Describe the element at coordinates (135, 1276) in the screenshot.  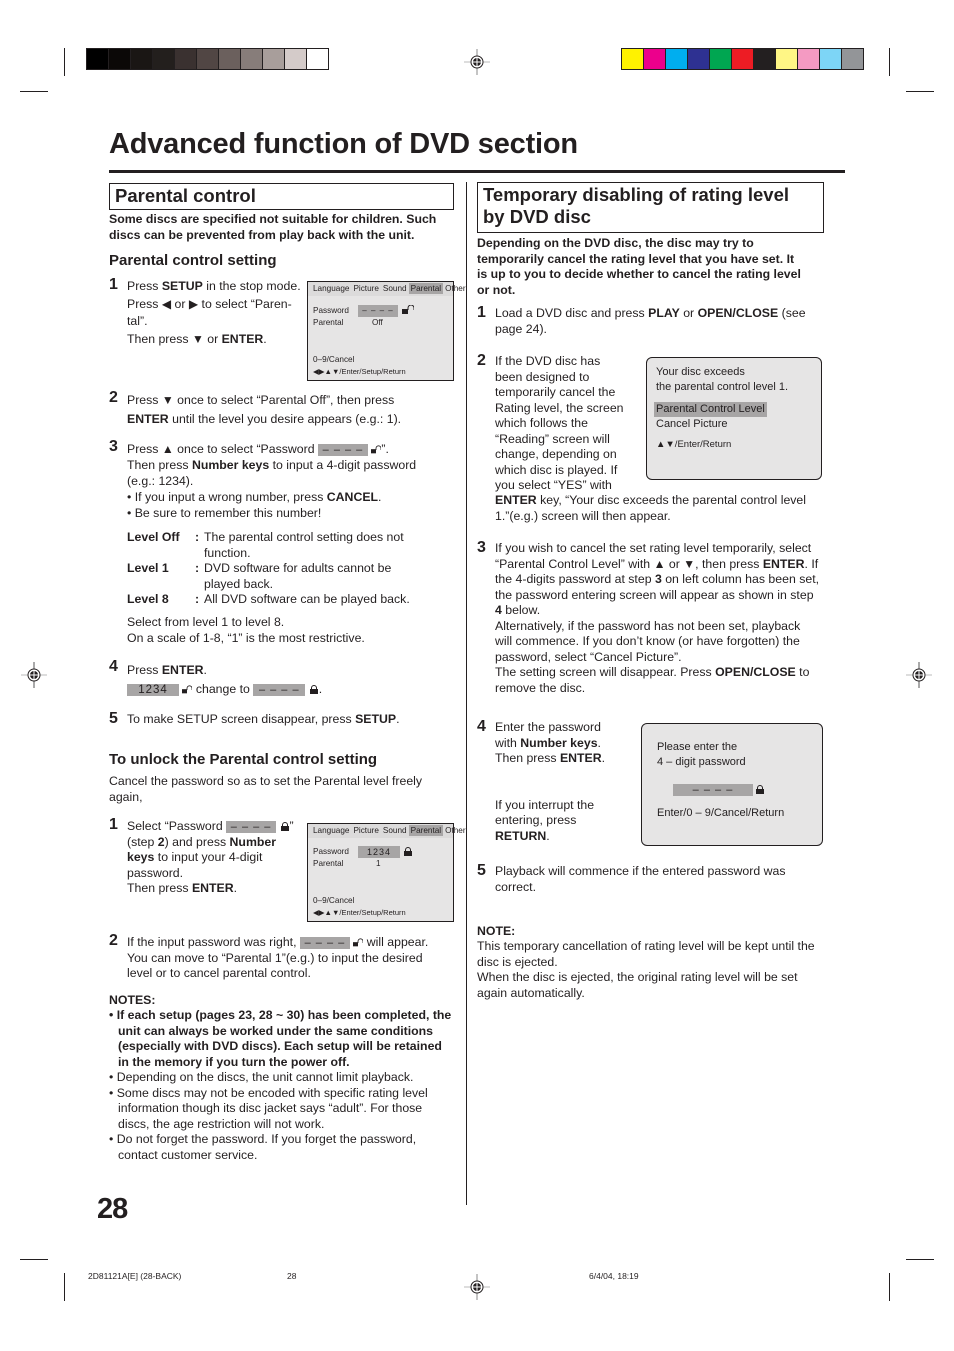
I see `footer-doc-code: 2D81121A[E] (28-BACK)` at that location.